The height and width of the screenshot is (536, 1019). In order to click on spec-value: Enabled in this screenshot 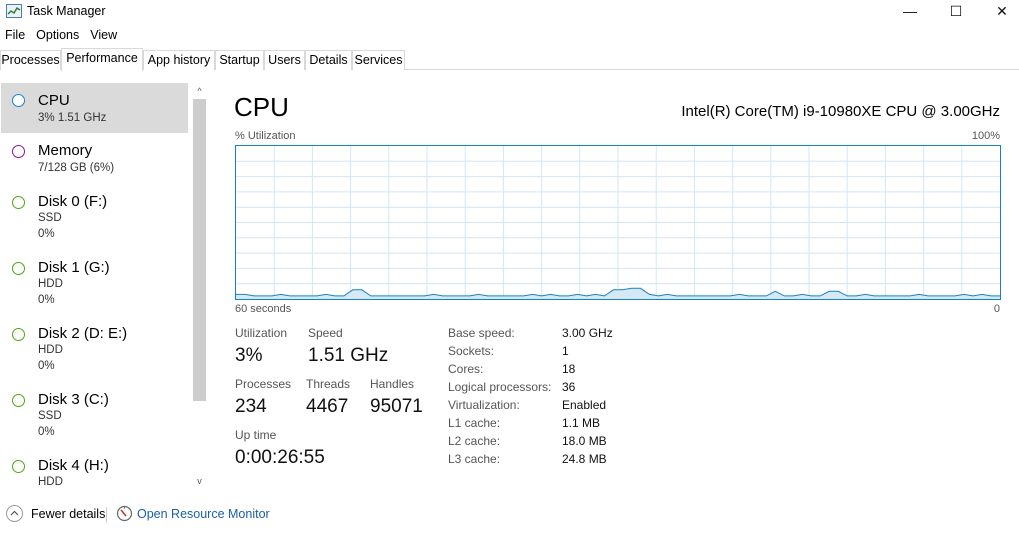, I will do `click(584, 405)`.